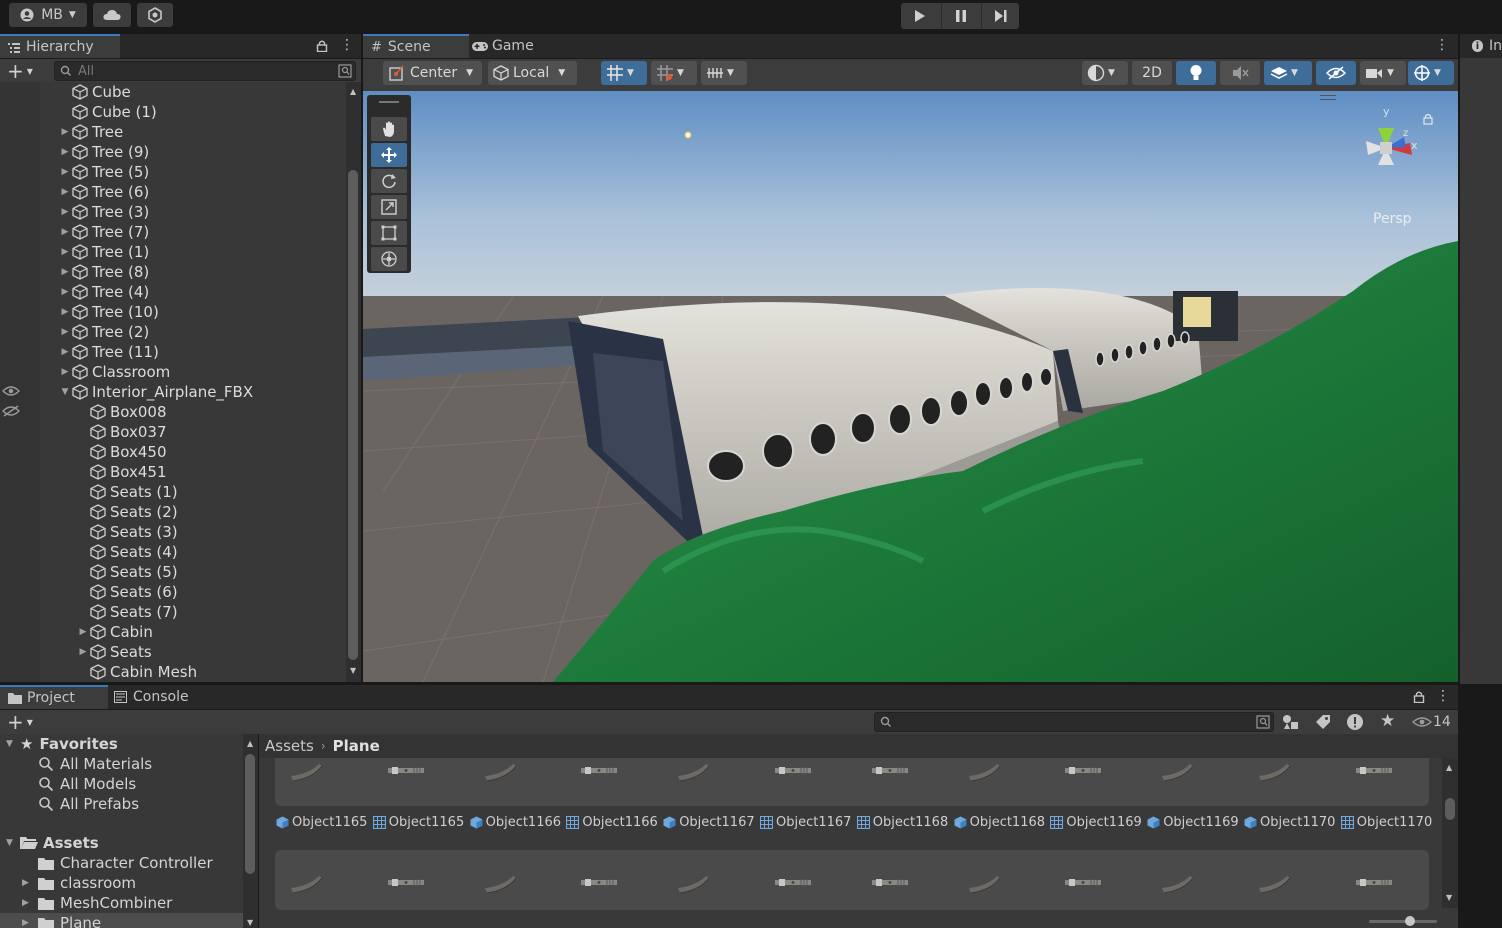  What do you see at coordinates (104, 172) in the screenshot?
I see `hierarchy-item: ▶ Tree (5)` at bounding box center [104, 172].